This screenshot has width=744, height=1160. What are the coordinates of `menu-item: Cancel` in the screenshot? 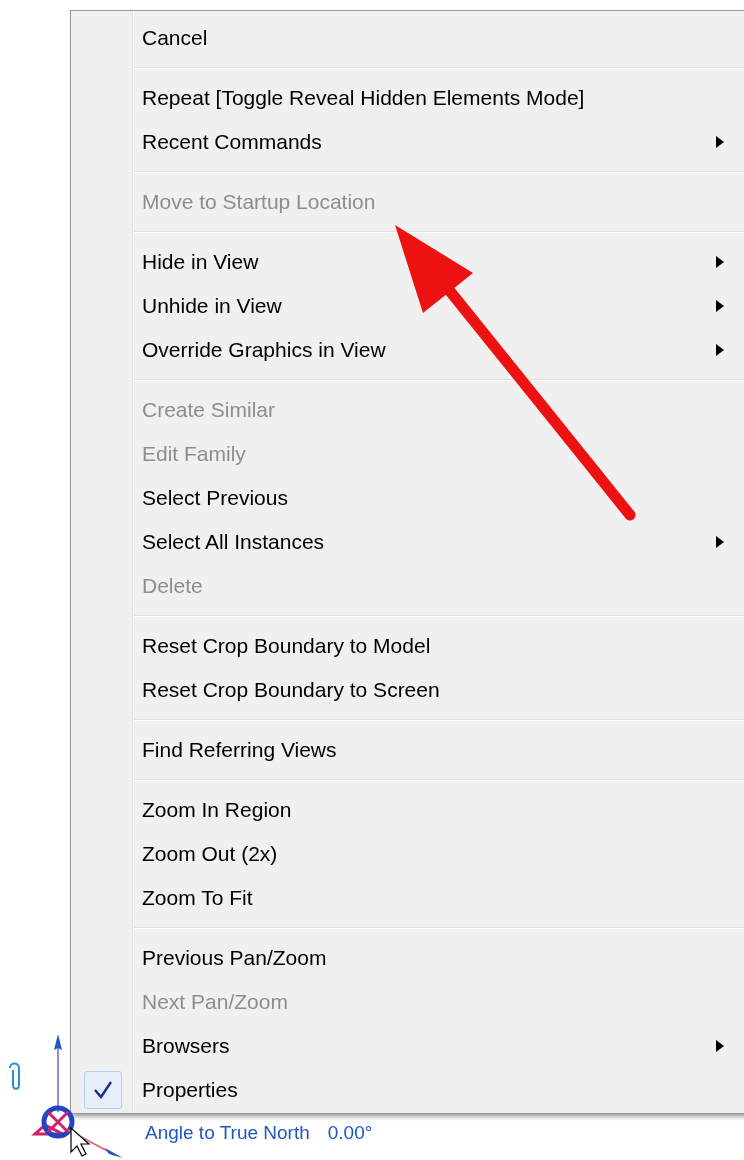 It's located at (407, 38).